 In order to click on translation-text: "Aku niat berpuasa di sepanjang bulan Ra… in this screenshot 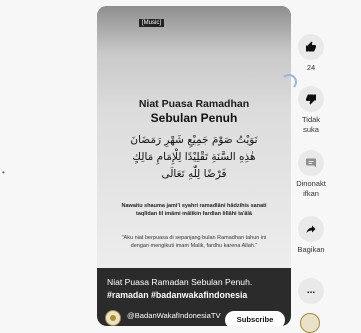, I will do `click(194, 242)`.